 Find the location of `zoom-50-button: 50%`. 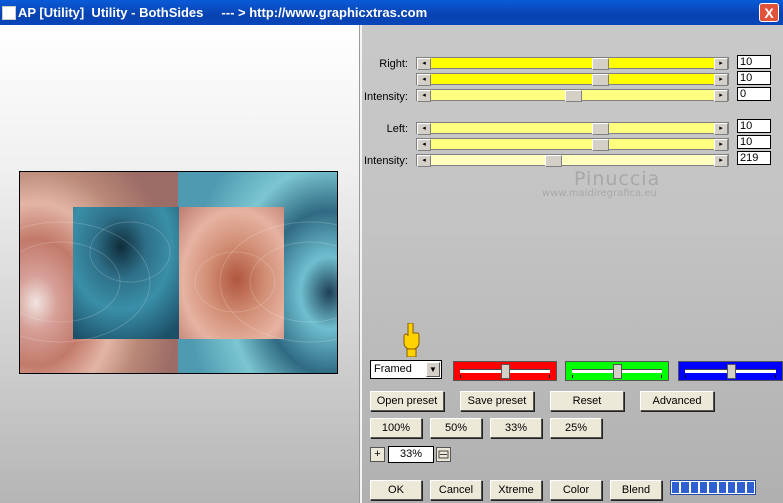

zoom-50-button: 50% is located at coordinates (456, 428).